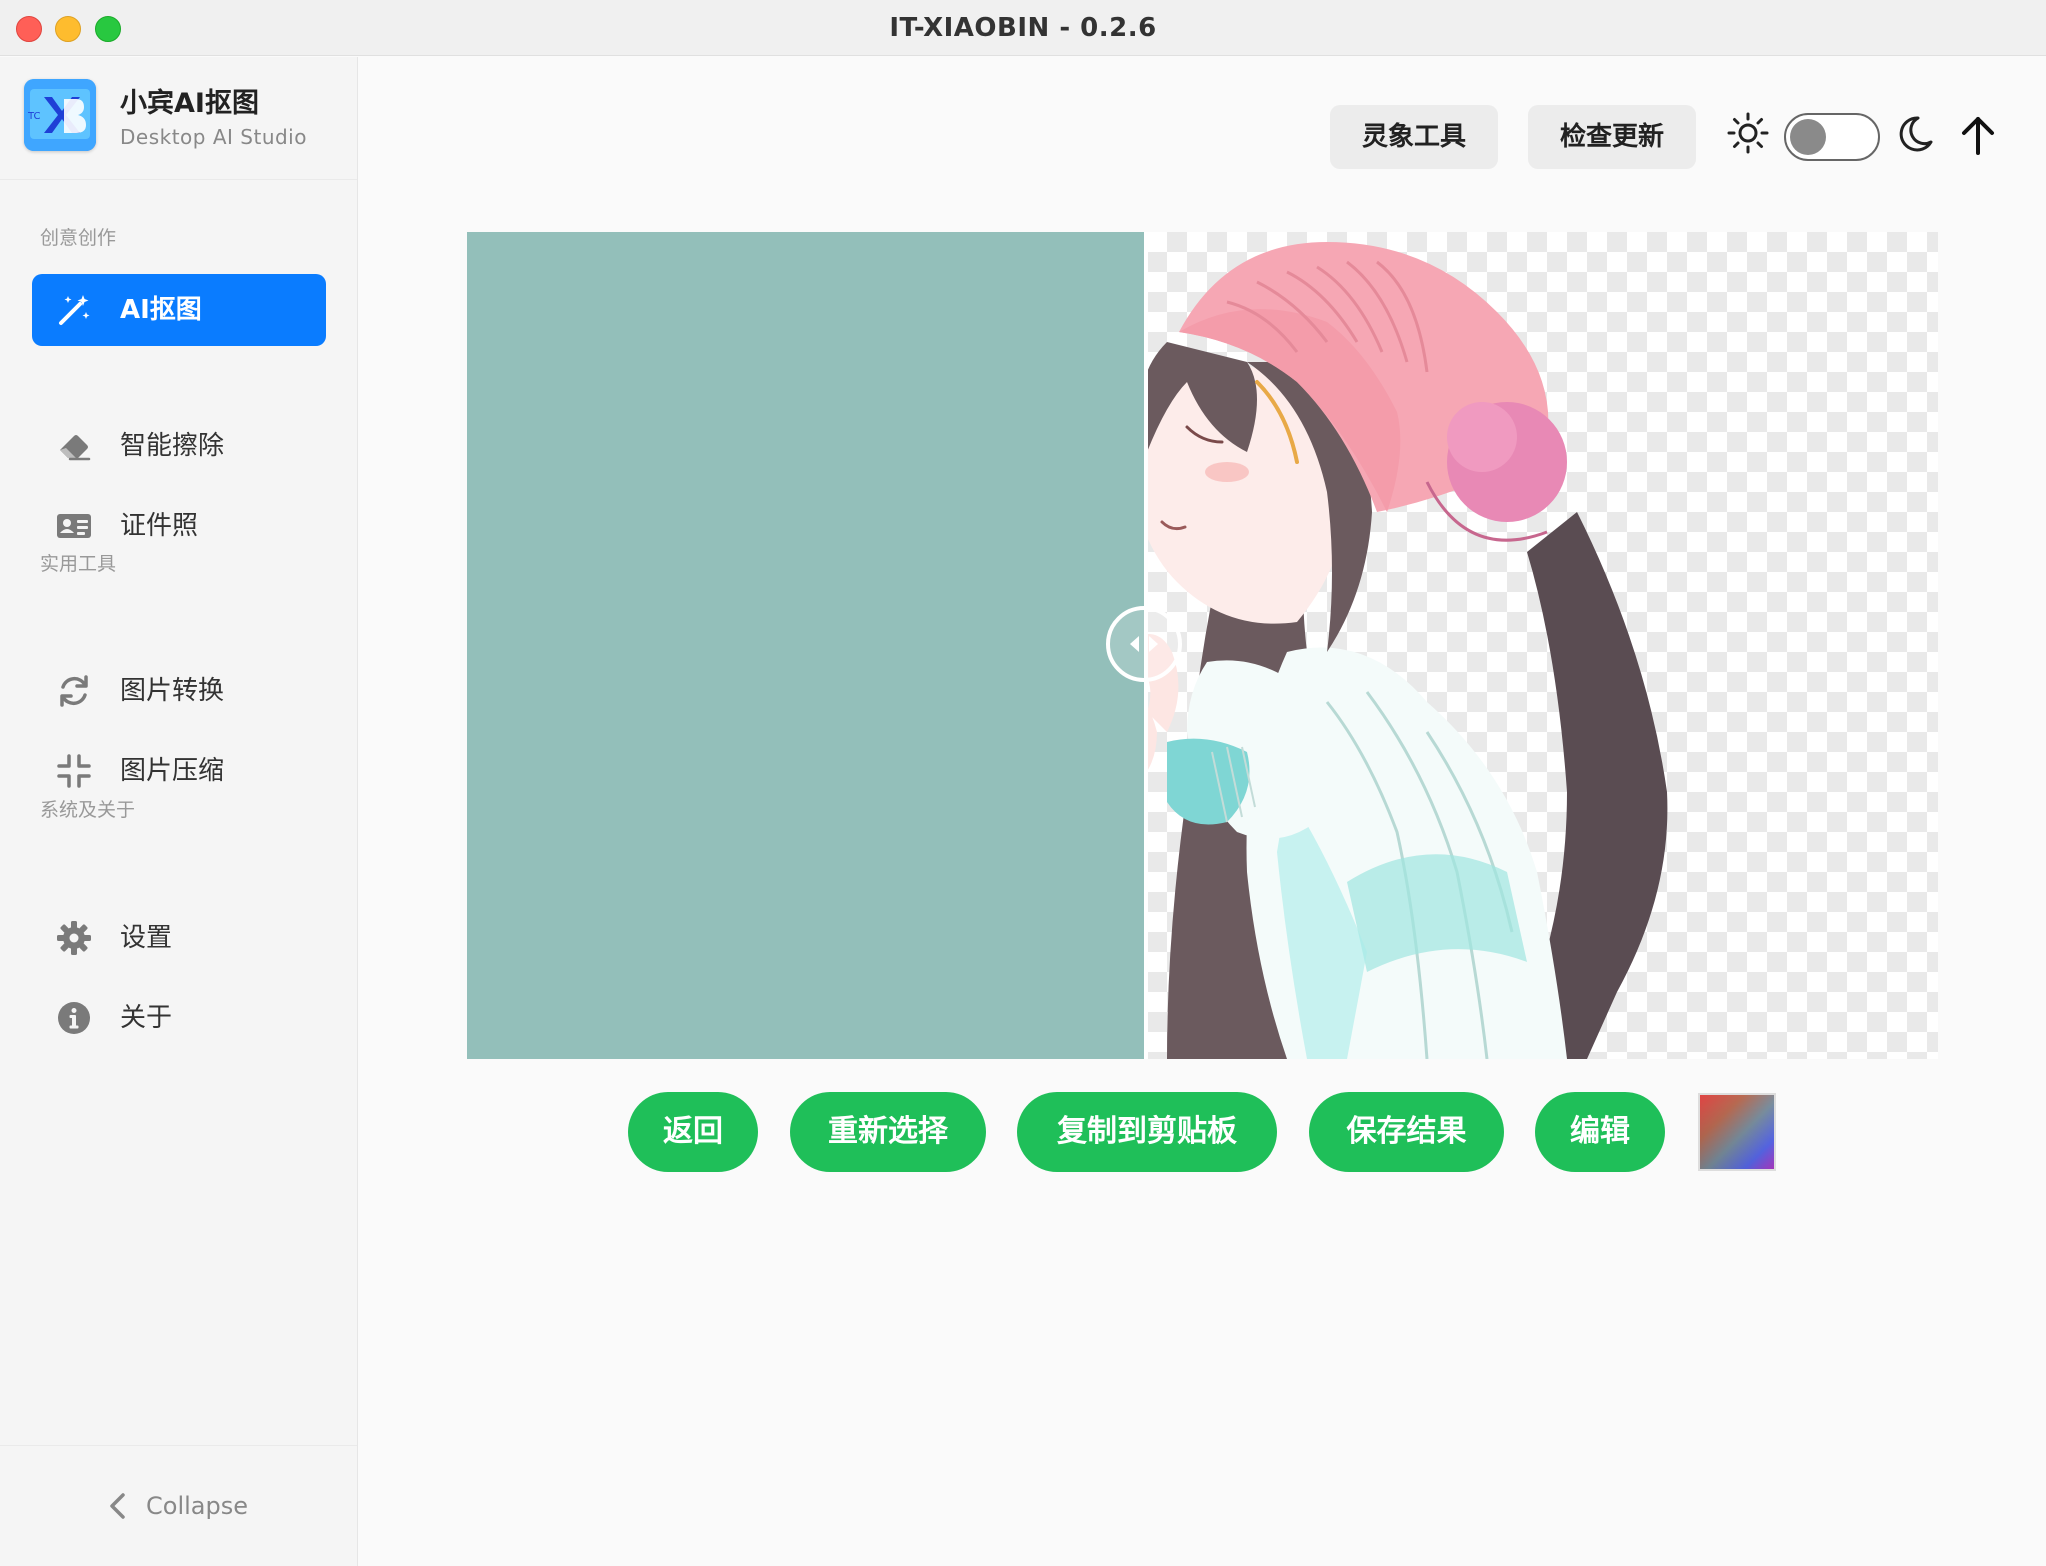 This screenshot has height=1566, width=2046. What do you see at coordinates (189, 103) in the screenshot?
I see `app-name: 小宾AI抠图` at bounding box center [189, 103].